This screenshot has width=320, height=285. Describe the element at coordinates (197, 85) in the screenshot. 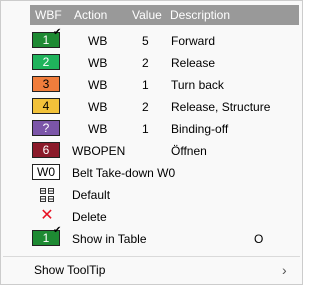

I see `description-label: Turn back` at that location.